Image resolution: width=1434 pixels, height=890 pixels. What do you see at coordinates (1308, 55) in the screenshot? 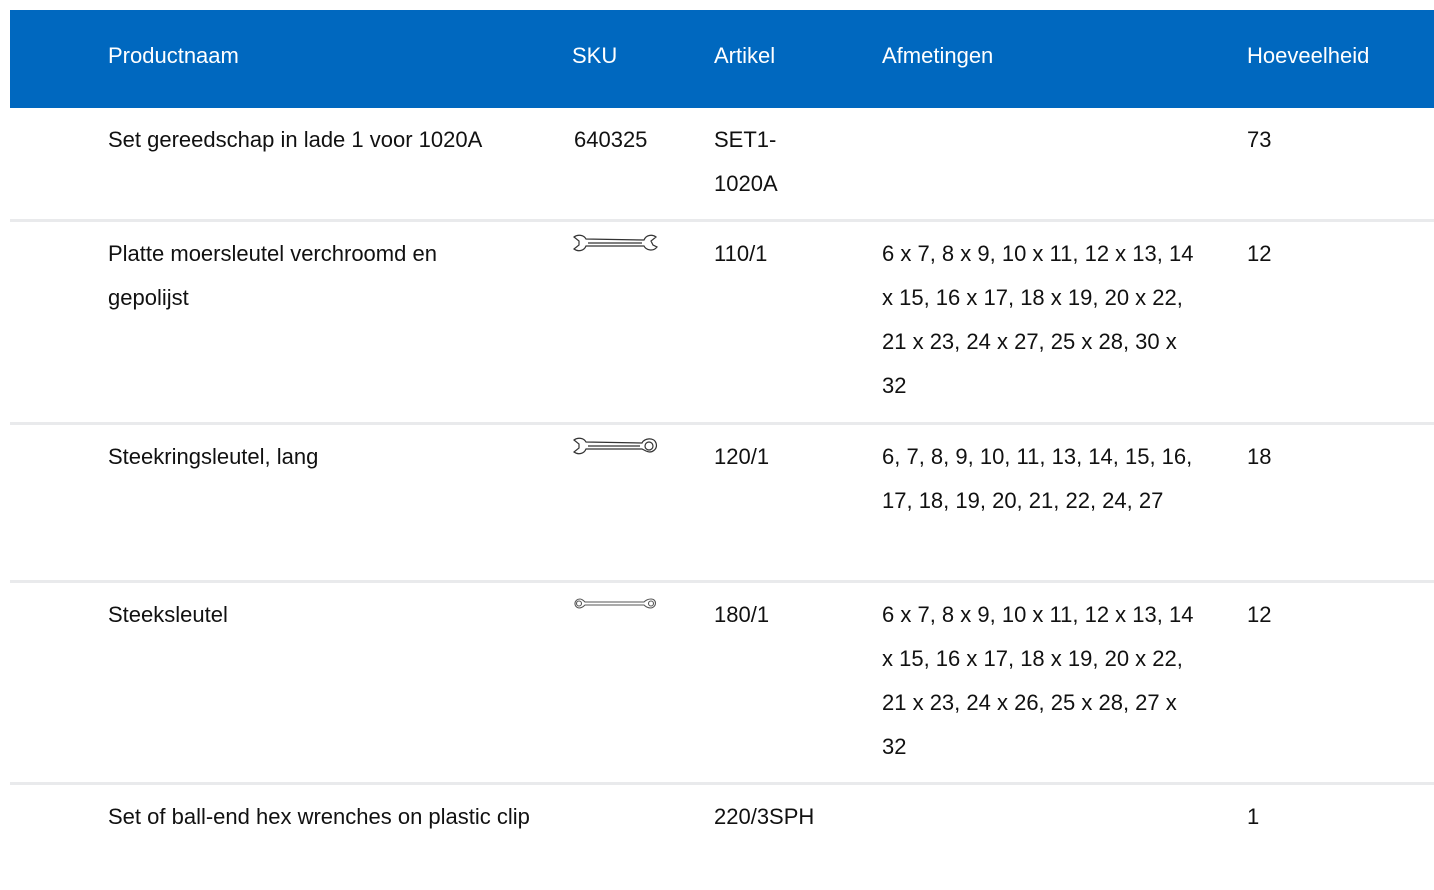
I see `header-quantity: Hoeveelheid` at bounding box center [1308, 55].